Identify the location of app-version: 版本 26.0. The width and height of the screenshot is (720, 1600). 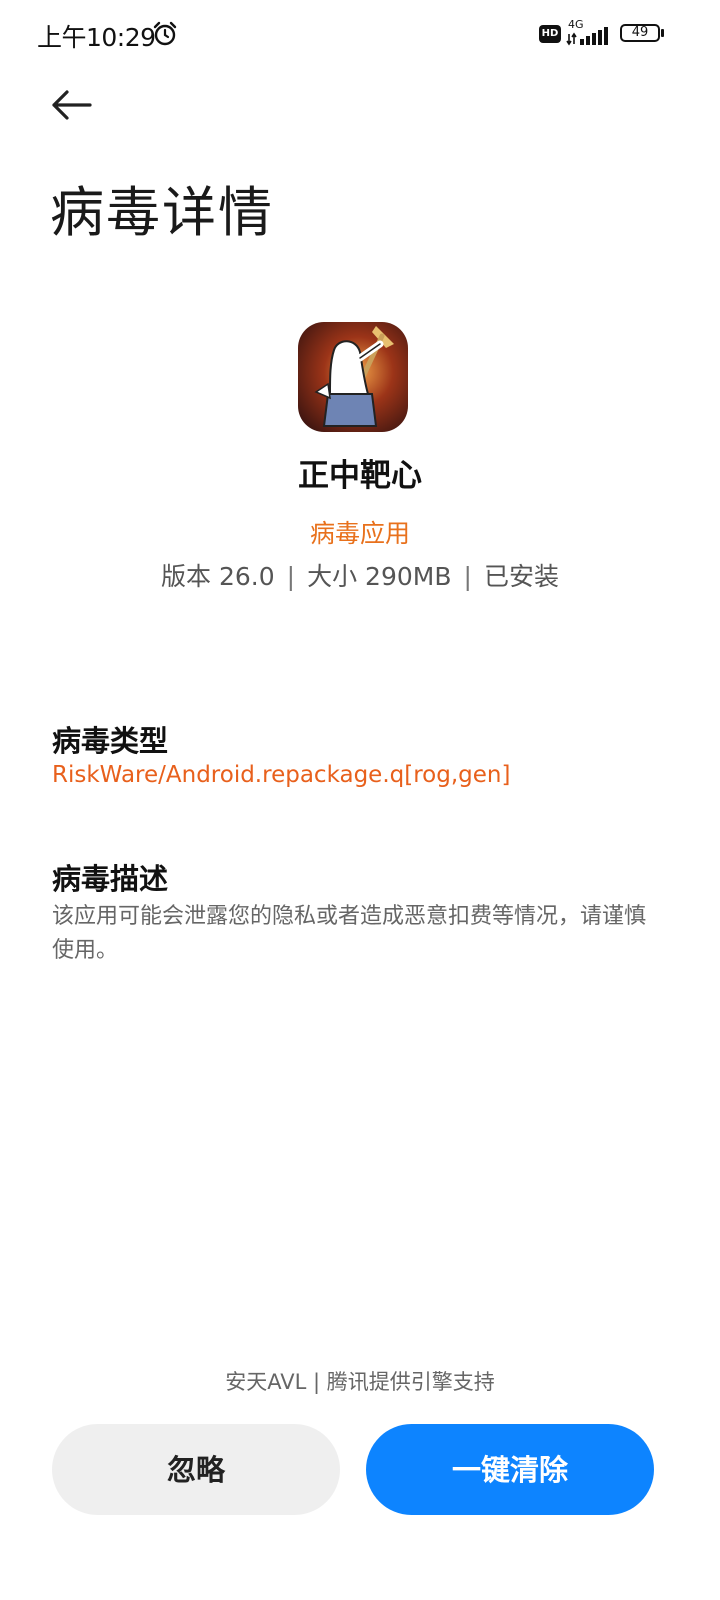
(218, 576).